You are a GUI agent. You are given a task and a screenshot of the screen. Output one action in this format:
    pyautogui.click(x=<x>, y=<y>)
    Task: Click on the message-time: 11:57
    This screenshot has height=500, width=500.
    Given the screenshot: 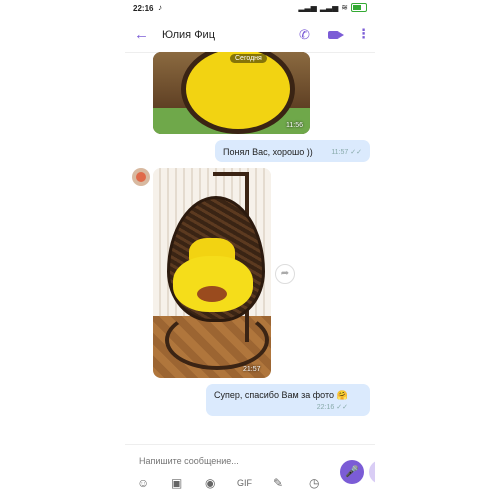 What is the action you would take?
    pyautogui.click(x=340, y=152)
    